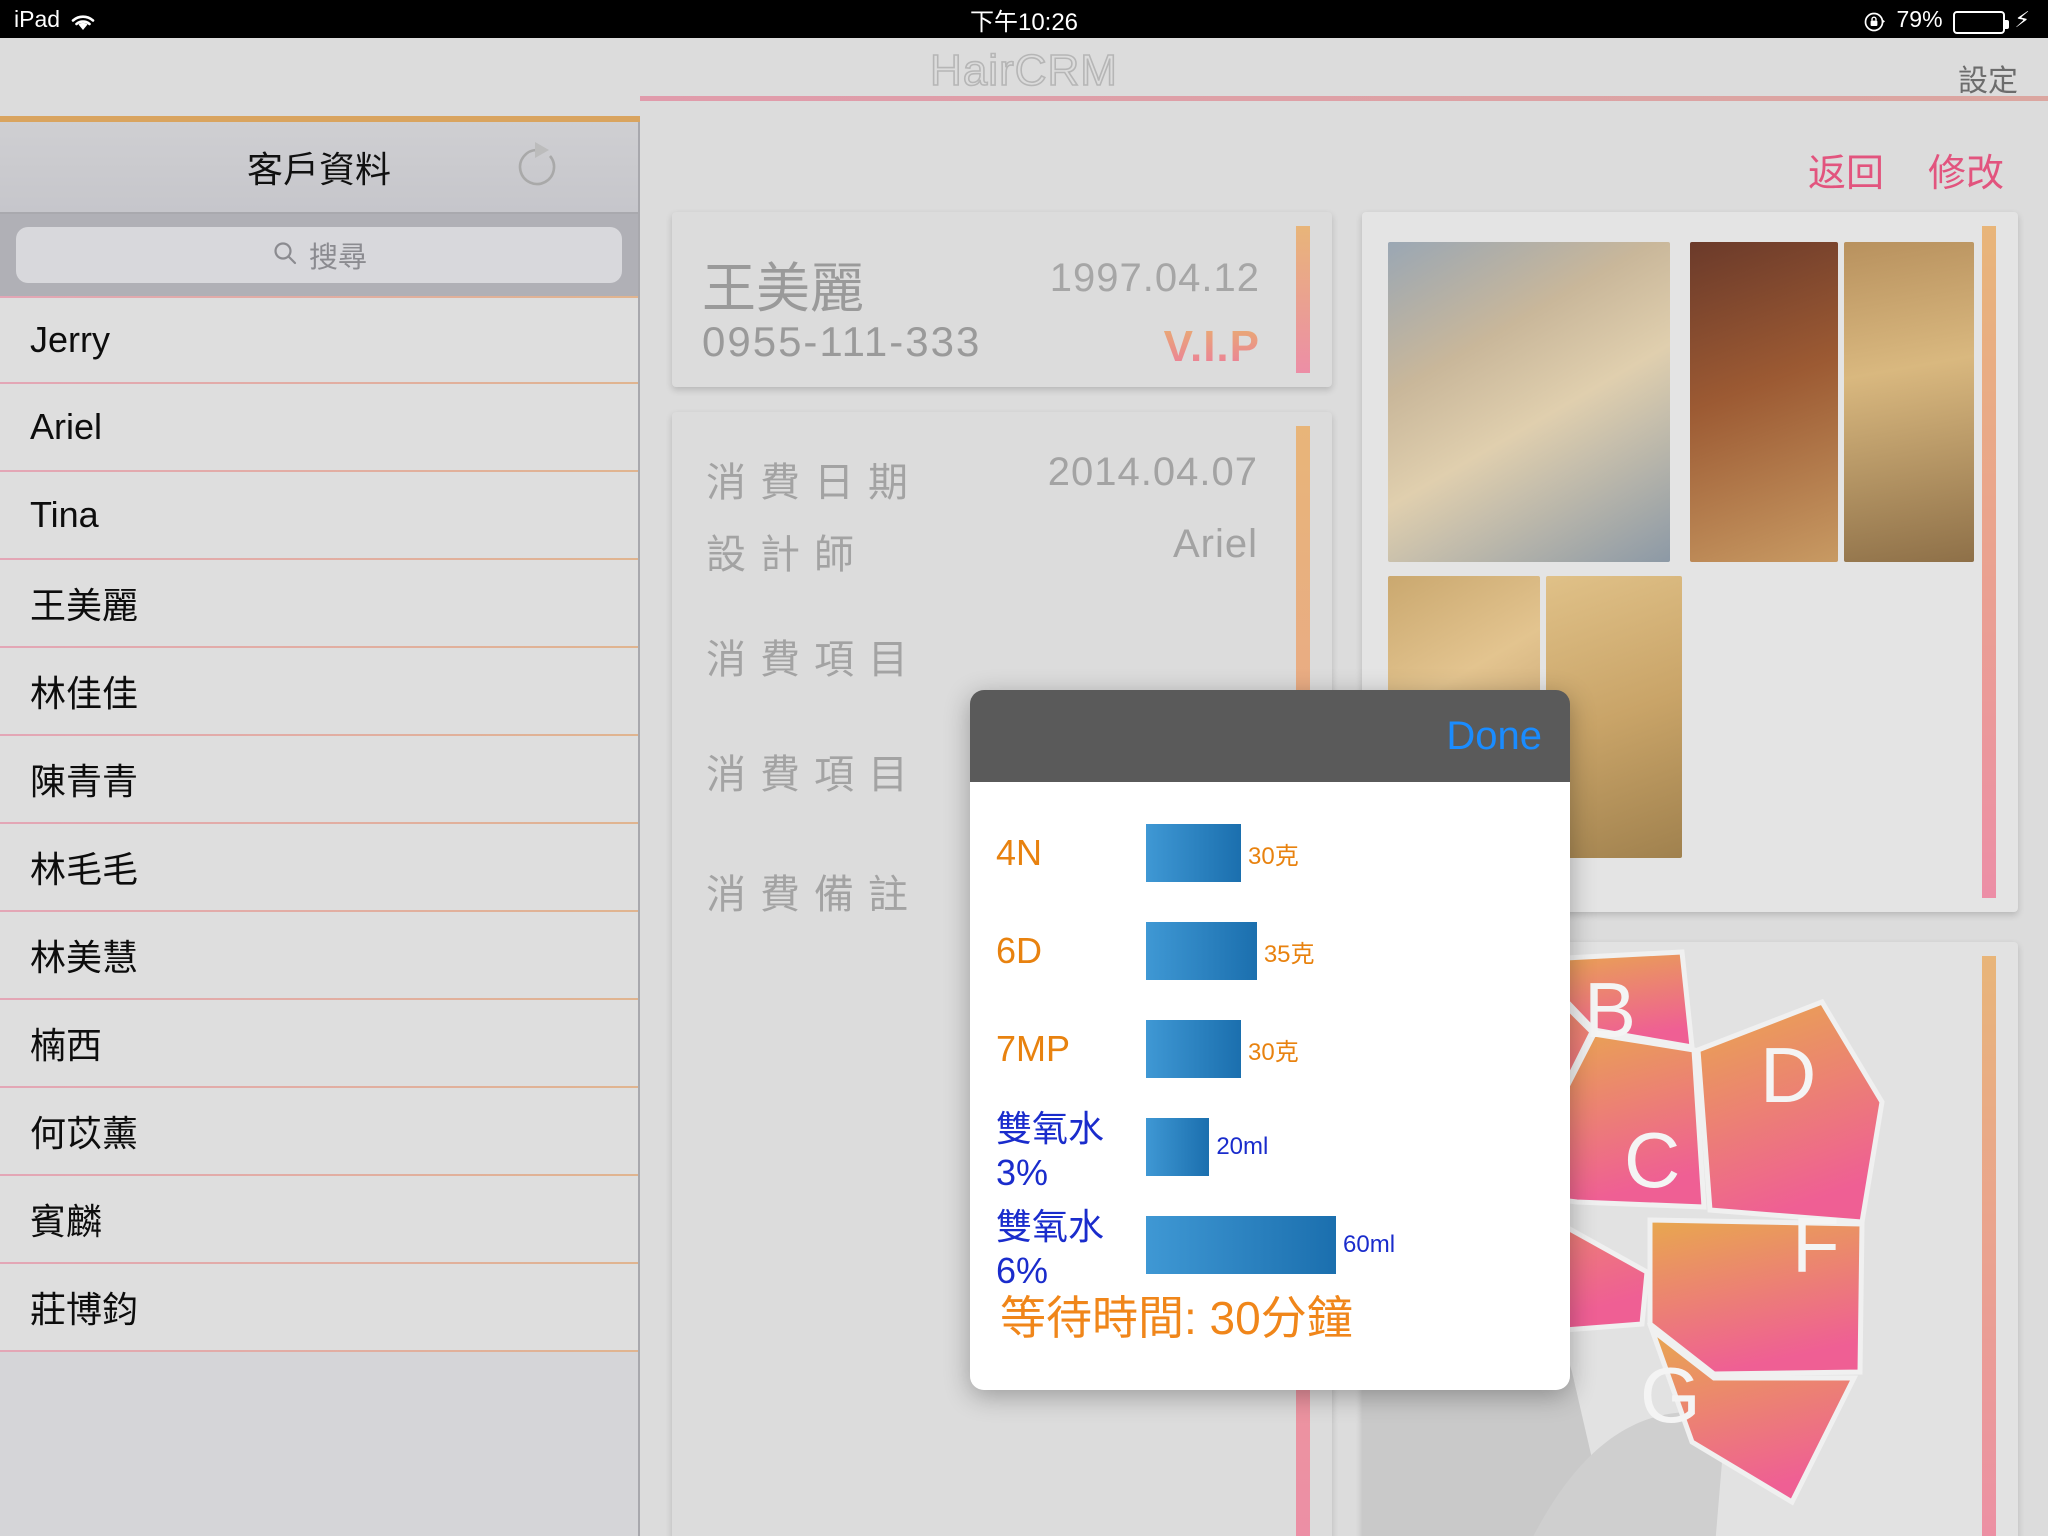  What do you see at coordinates (1988, 78) in the screenshot?
I see `settings-button: 設定` at bounding box center [1988, 78].